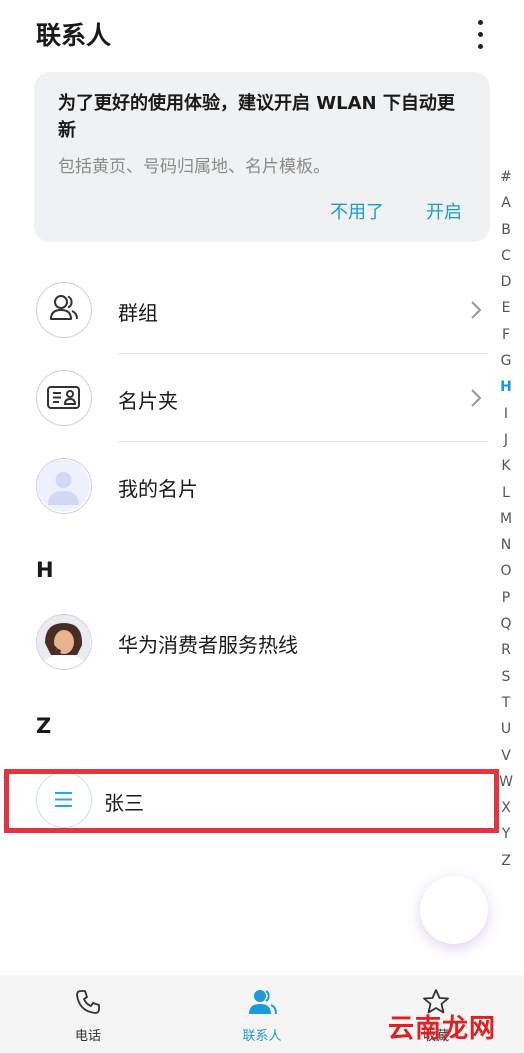 This screenshot has width=524, height=1053. What do you see at coordinates (244, 398) in the screenshot?
I see `business-cards-item: 名片夹` at bounding box center [244, 398].